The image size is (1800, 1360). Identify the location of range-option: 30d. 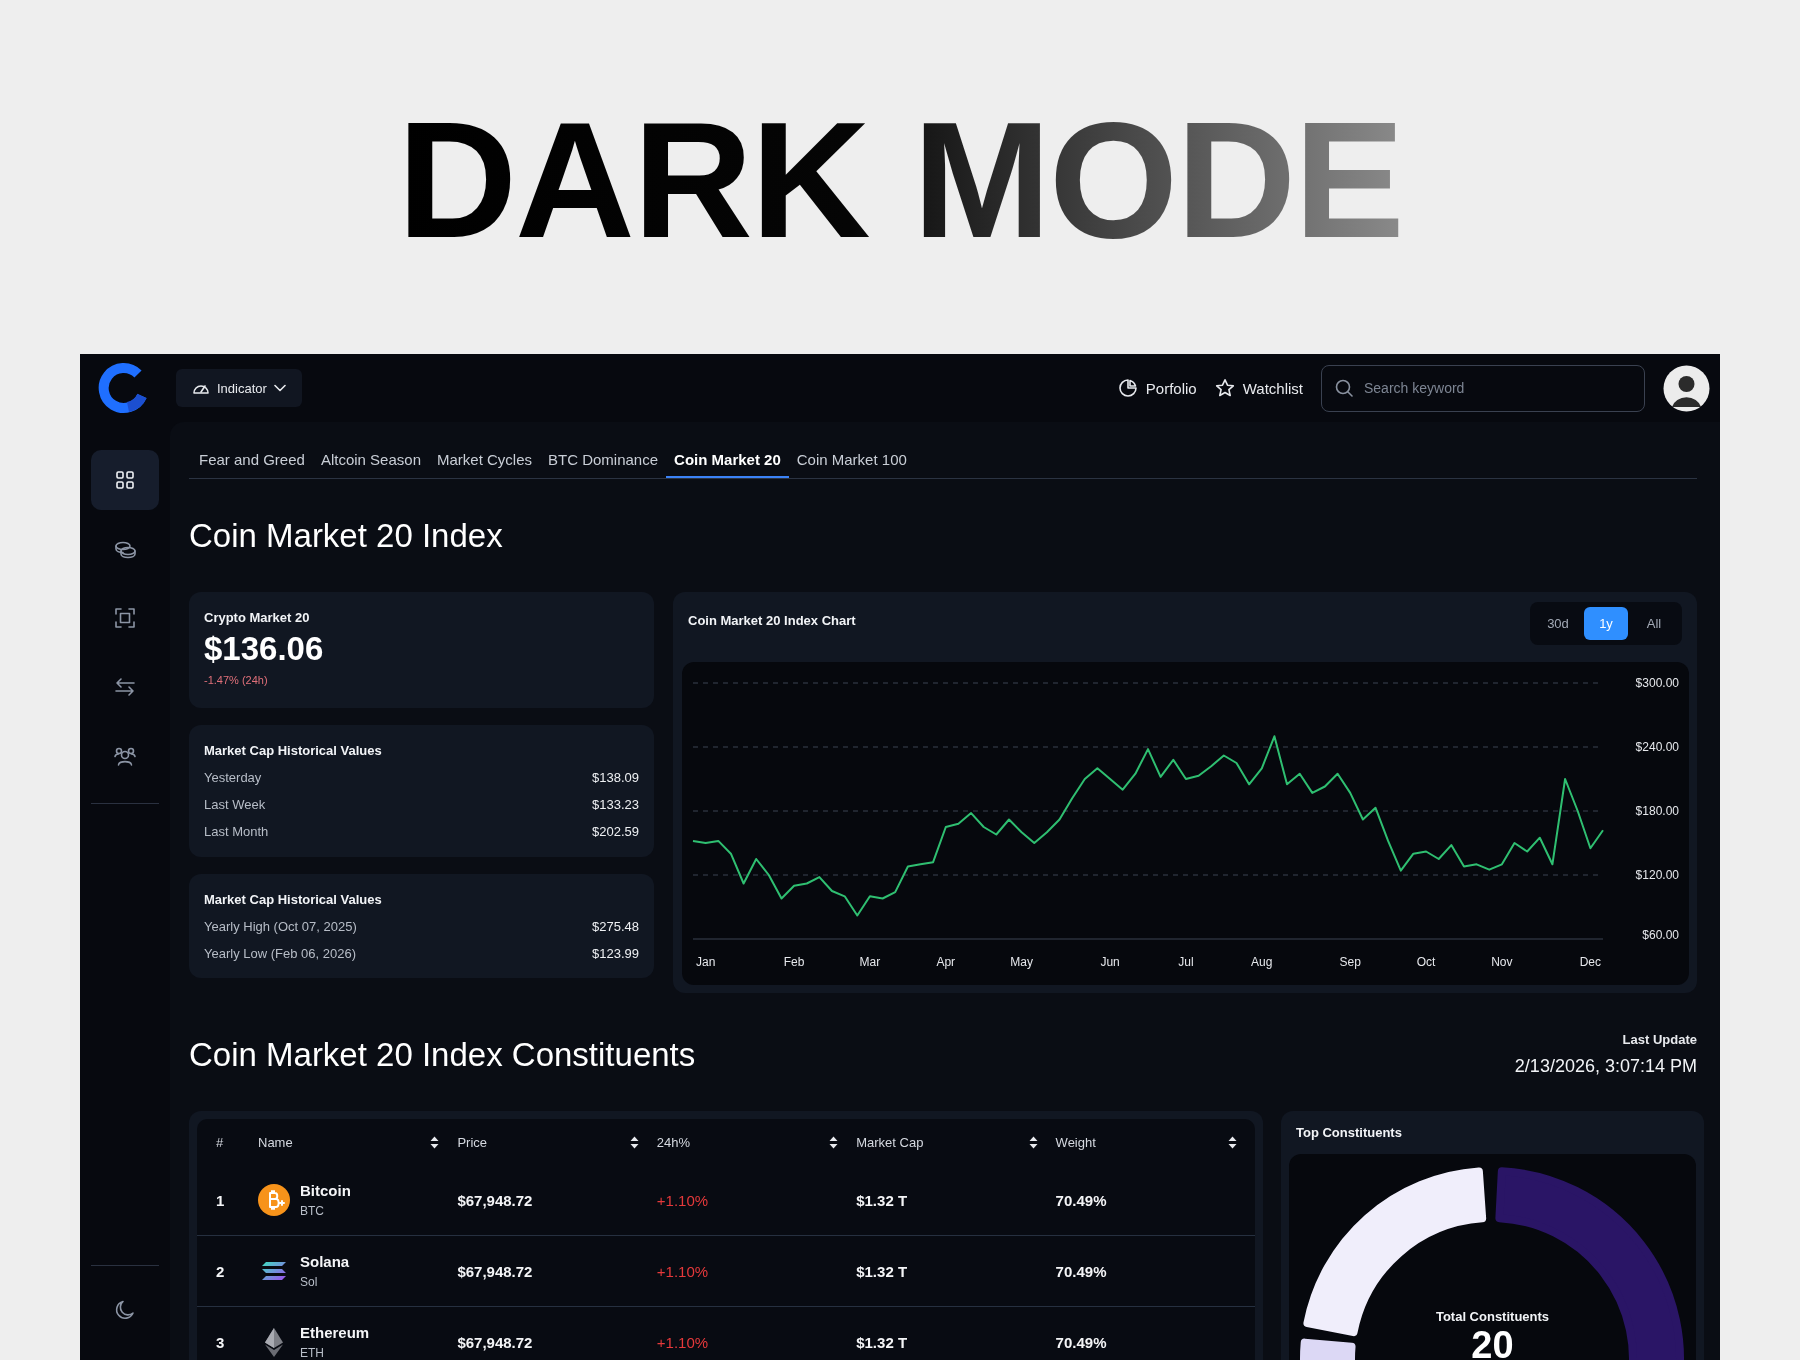
(1558, 623).